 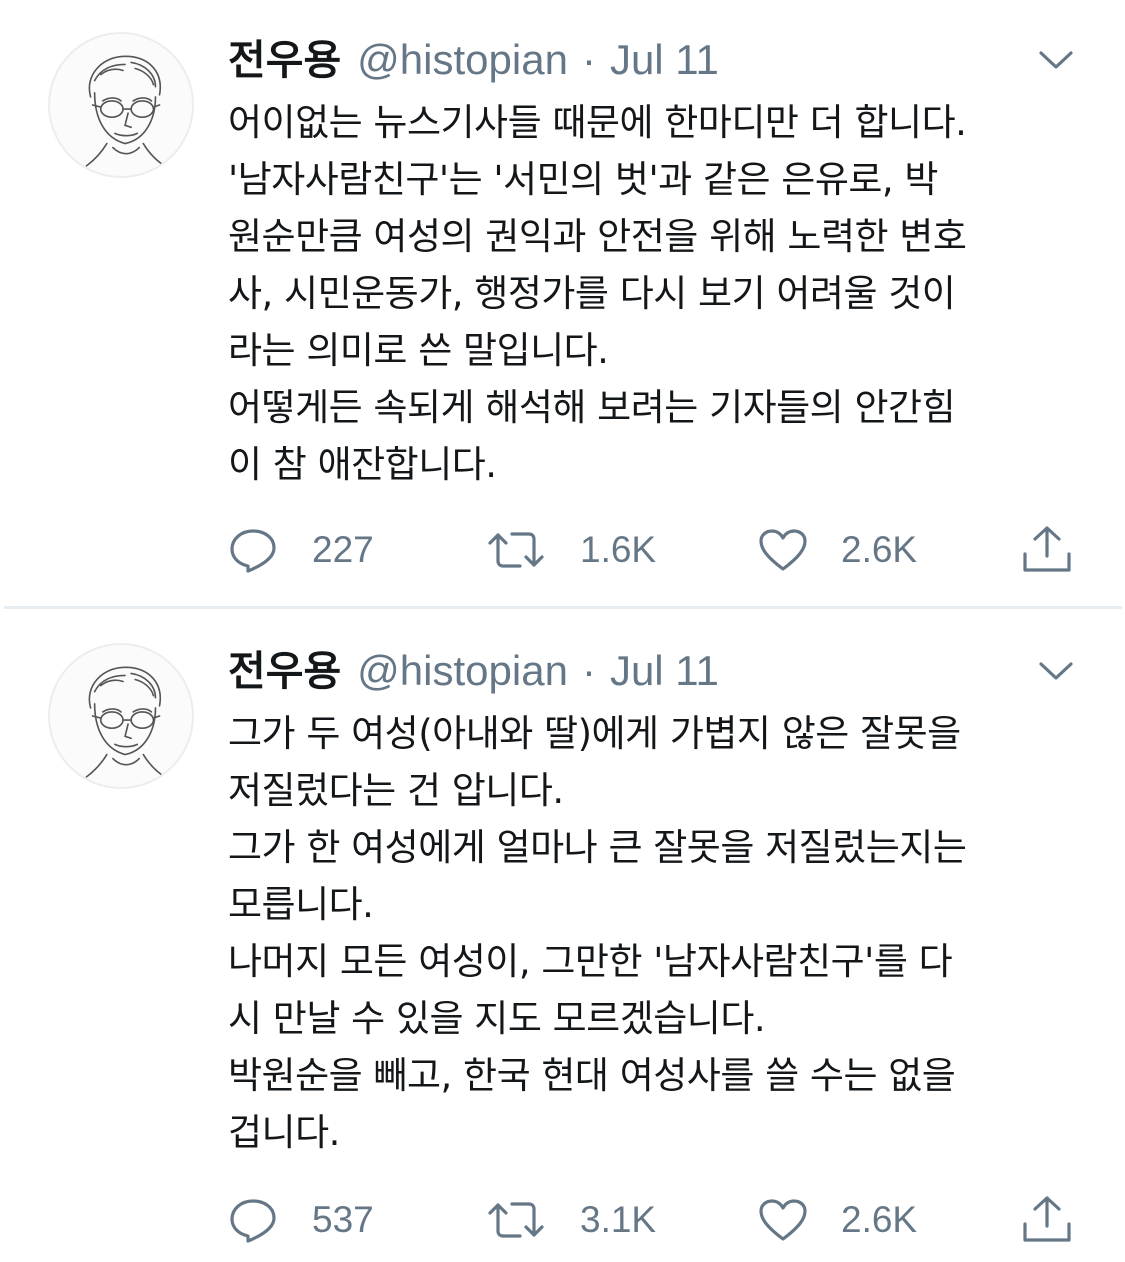 What do you see at coordinates (618, 549) in the screenshot?
I see `retweet-count: 1.6K` at bounding box center [618, 549].